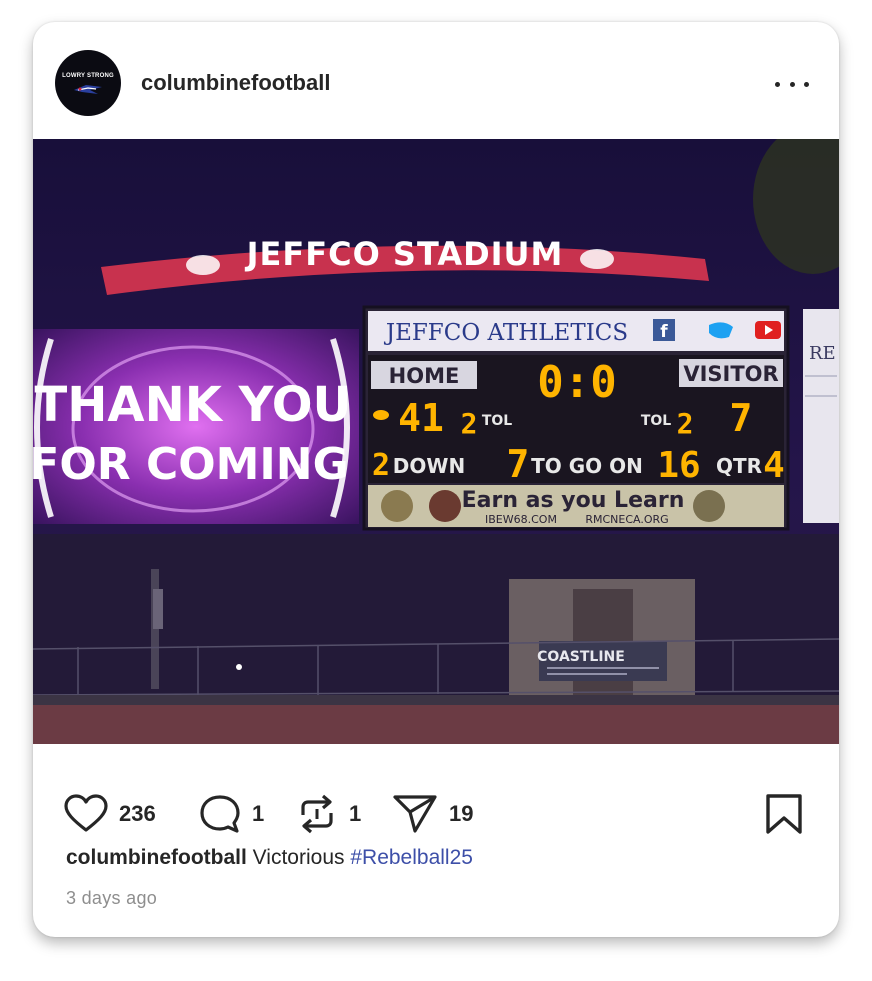  I want to click on username: columbinefootball, so click(235, 83).